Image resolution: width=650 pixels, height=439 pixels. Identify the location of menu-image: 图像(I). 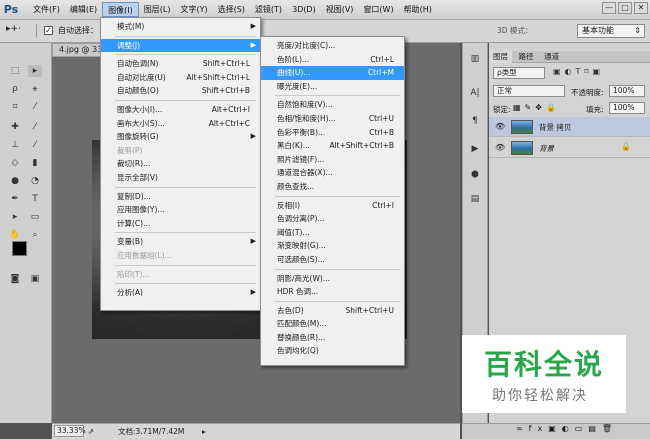
(120, 9).